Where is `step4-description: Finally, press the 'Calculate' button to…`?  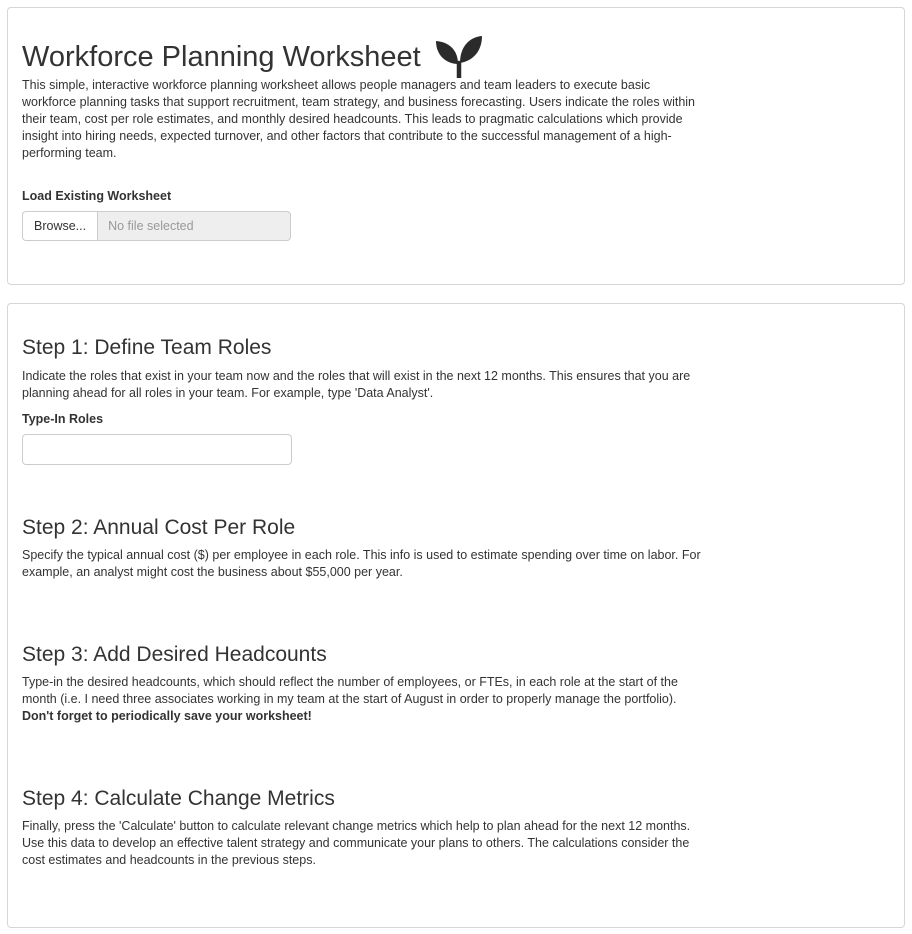
step4-description: Finally, press the 'Calculate' button to… is located at coordinates (356, 843).